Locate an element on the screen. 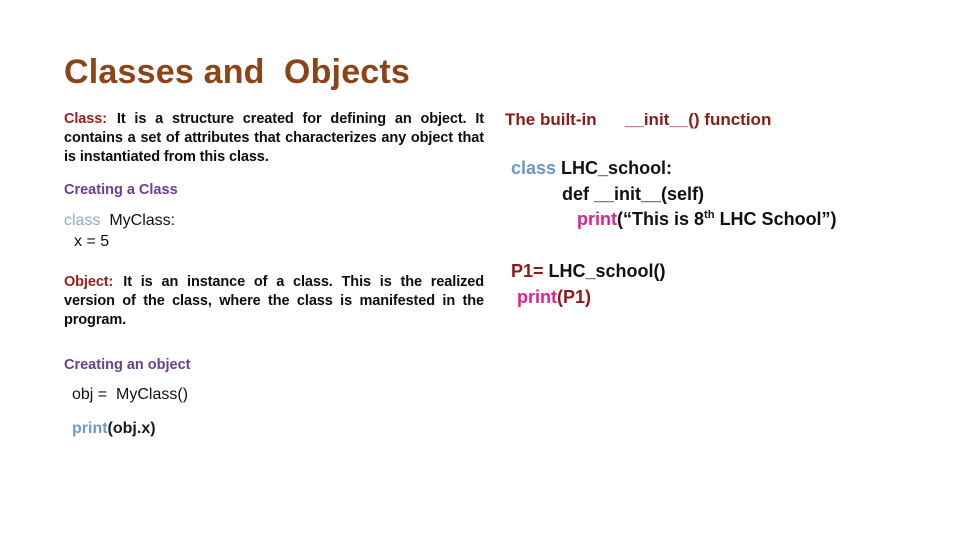  spacer-before-creating-object is located at coordinates (274, 350).